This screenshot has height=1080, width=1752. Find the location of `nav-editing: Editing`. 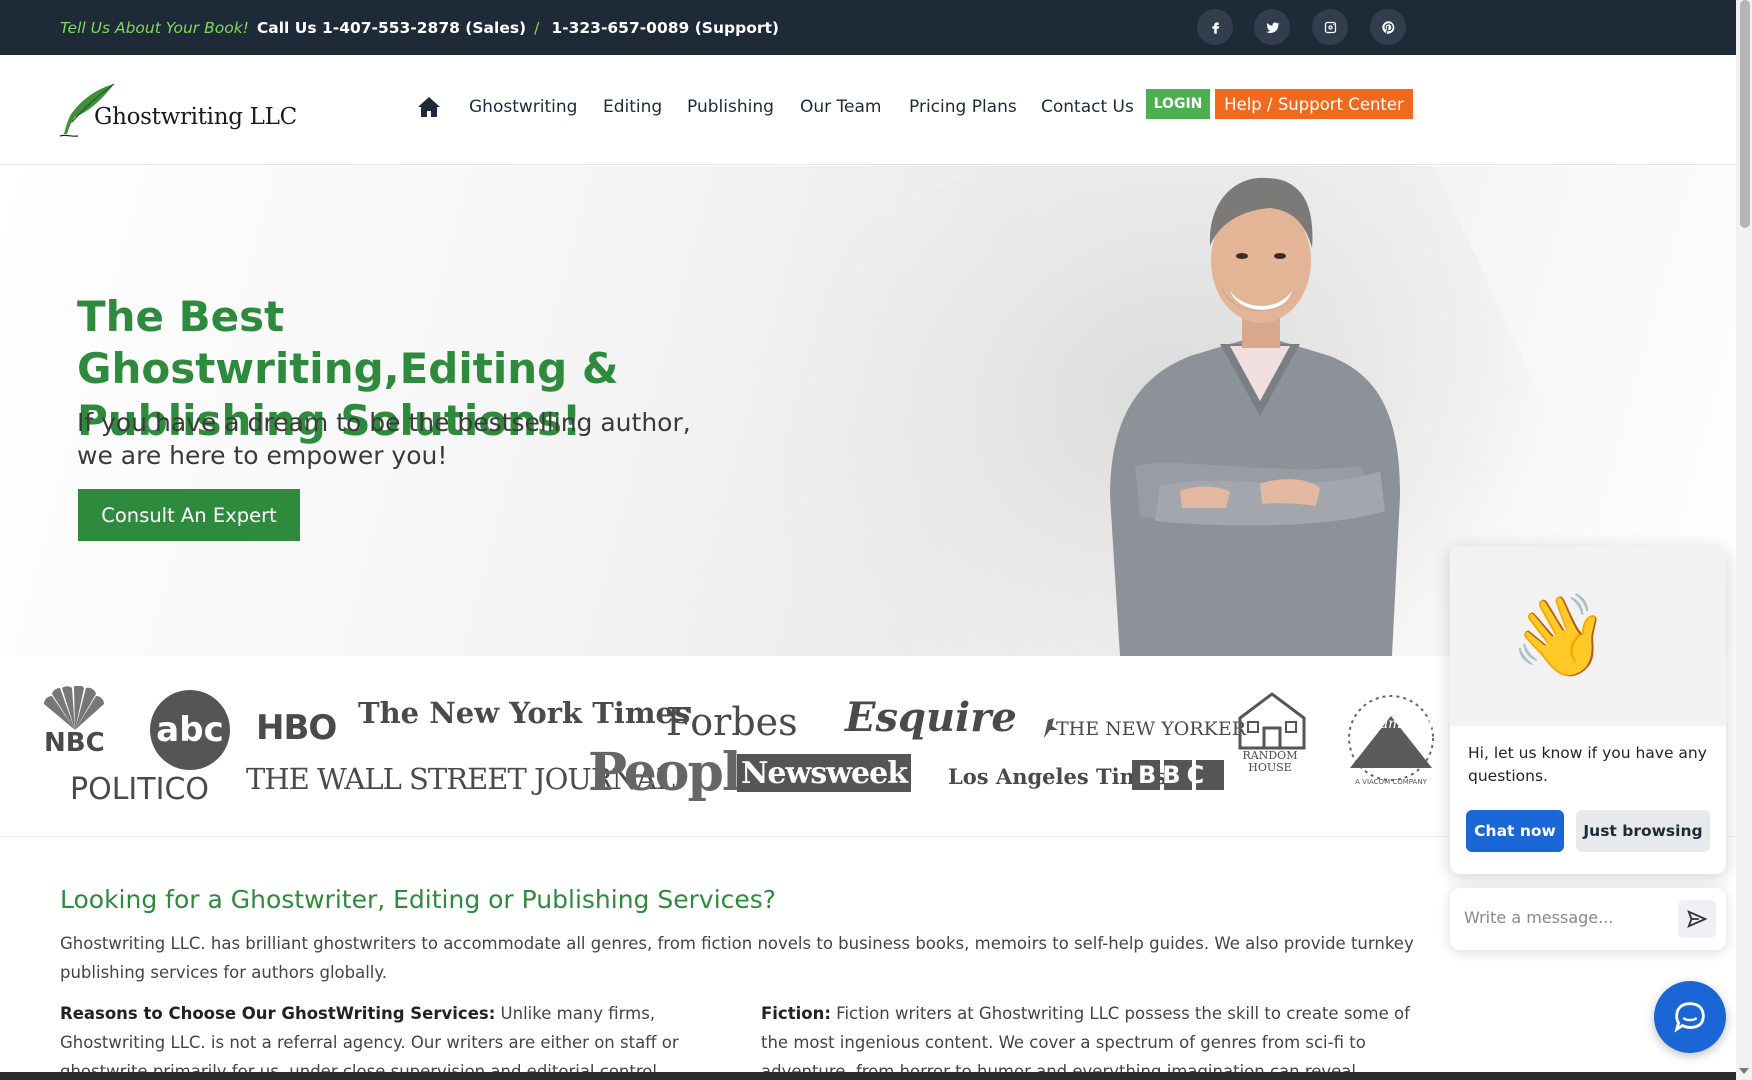

nav-editing: Editing is located at coordinates (632, 107).